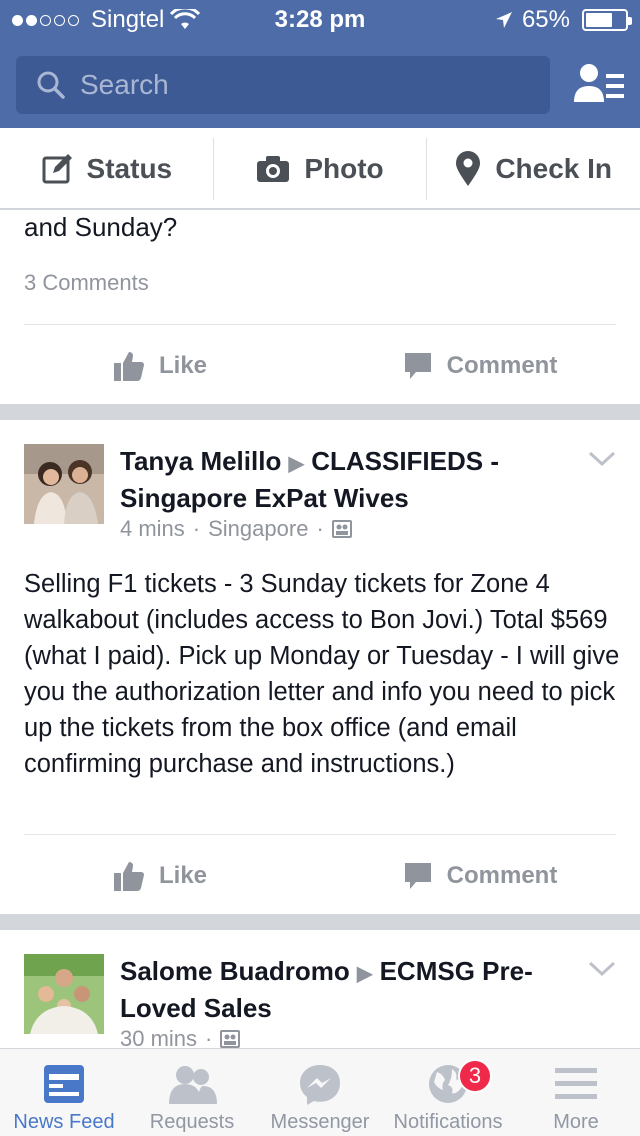  I want to click on tab-notifications: 3 Notifications, so click(448, 1092).